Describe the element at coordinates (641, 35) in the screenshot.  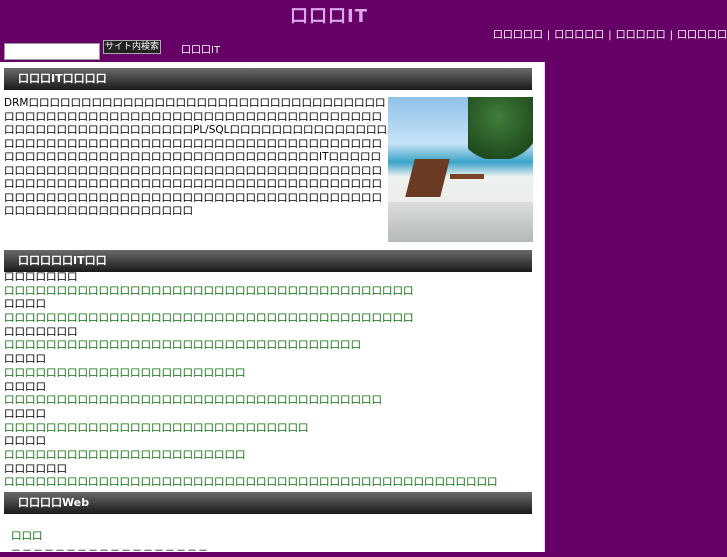
I see `top-nav-link-3: 口口口口口` at that location.